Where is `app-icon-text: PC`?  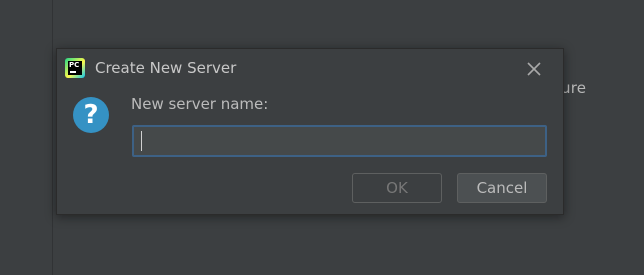 app-icon-text: PC is located at coordinates (74, 65).